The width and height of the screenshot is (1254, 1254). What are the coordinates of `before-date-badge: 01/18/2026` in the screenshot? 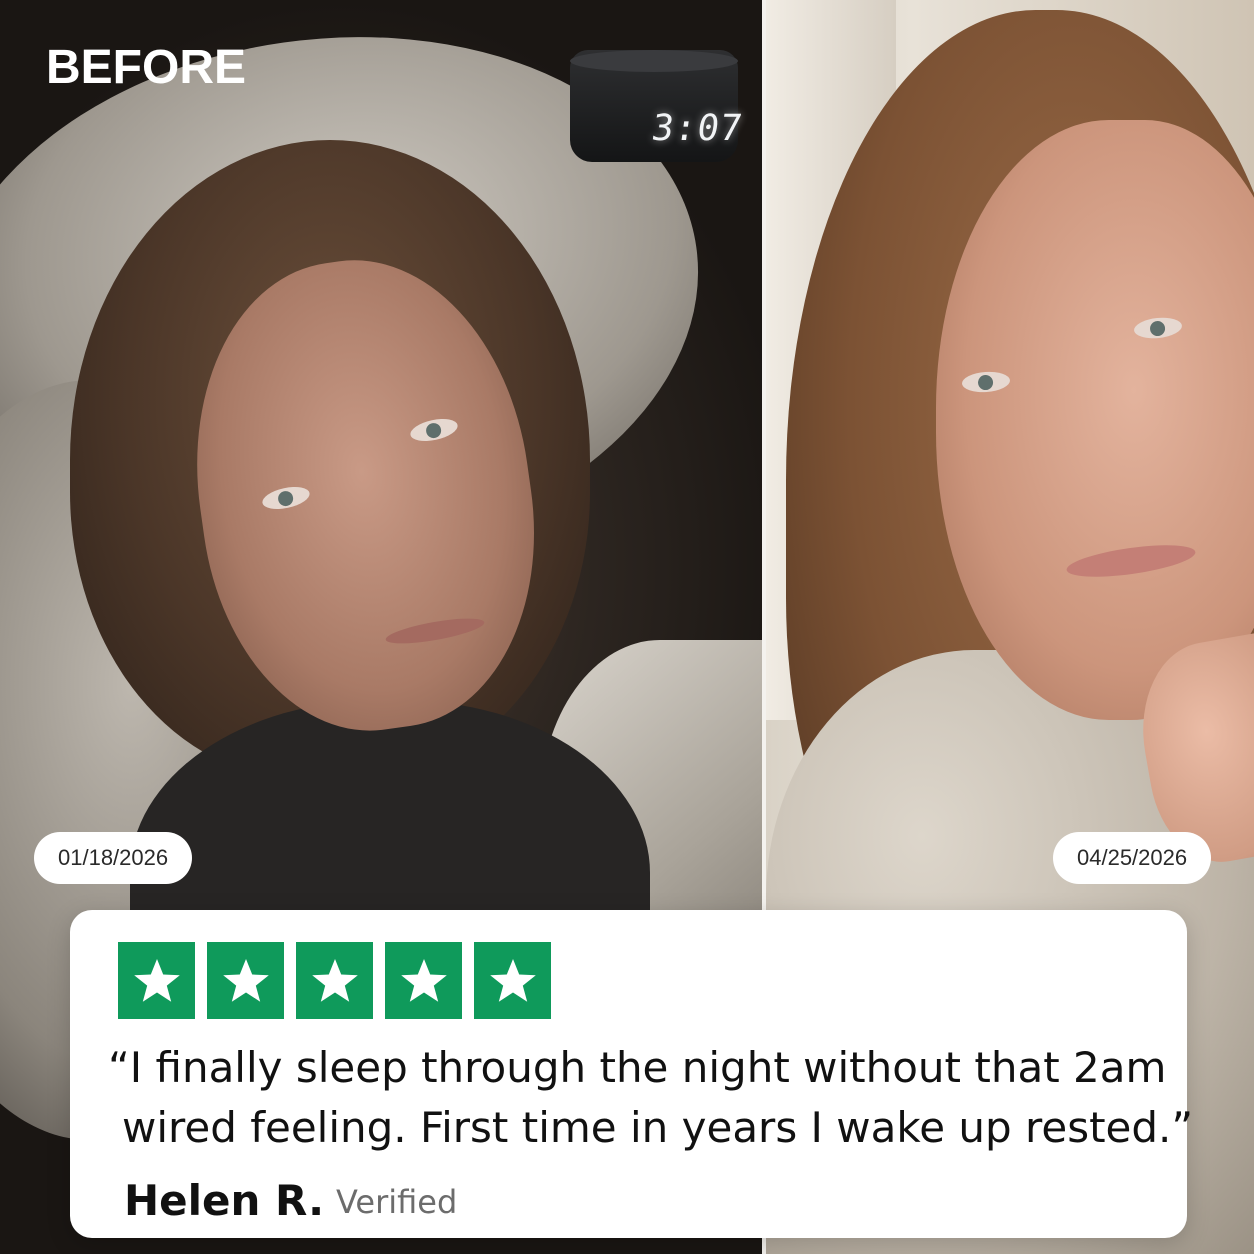 It's located at (113, 858).